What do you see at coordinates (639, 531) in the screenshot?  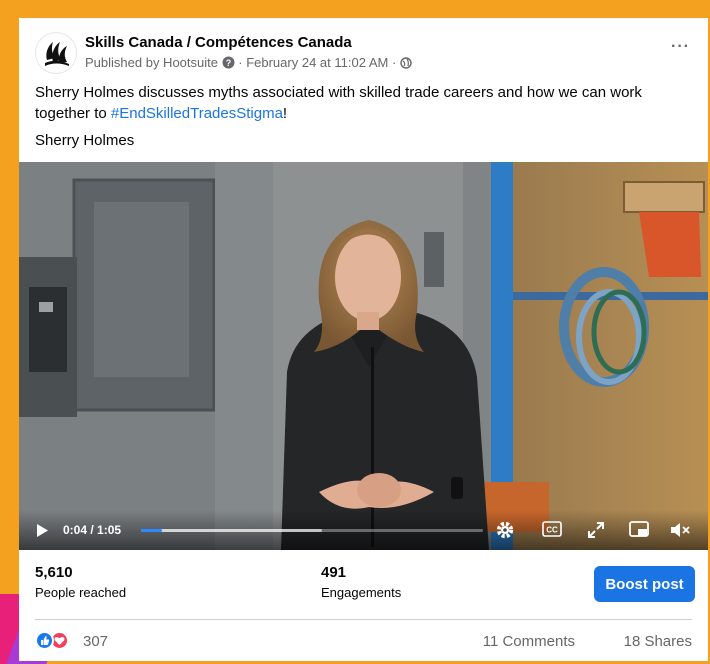 I see `picture-in-picture-icon` at bounding box center [639, 531].